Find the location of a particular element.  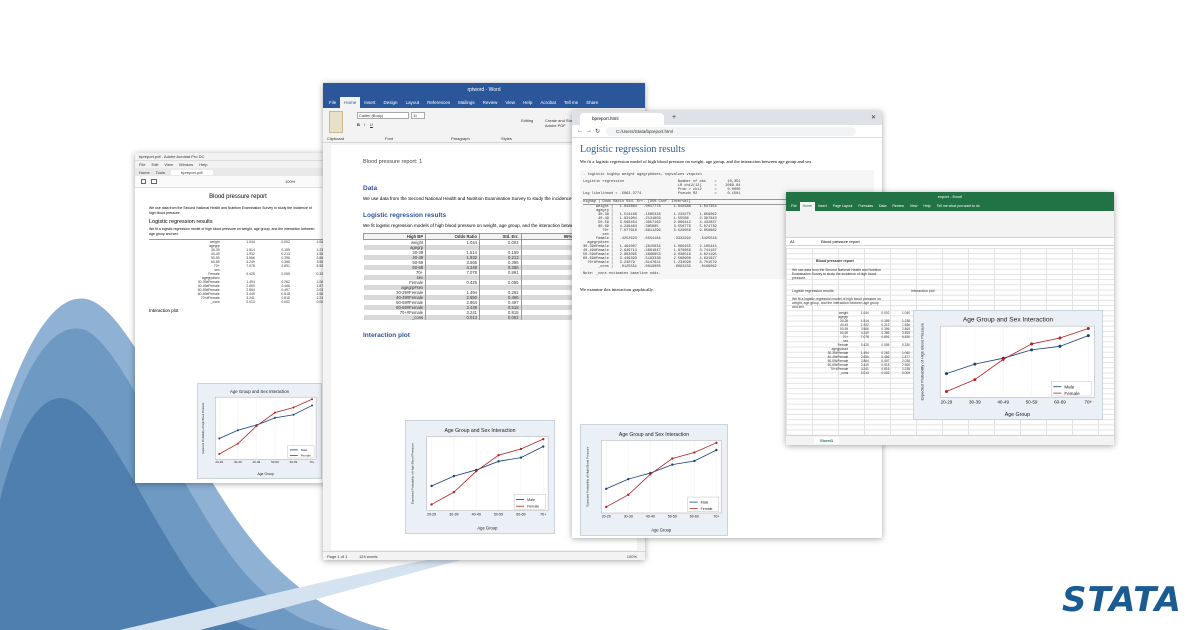

menu-edit: Edit is located at coordinates (154, 164).